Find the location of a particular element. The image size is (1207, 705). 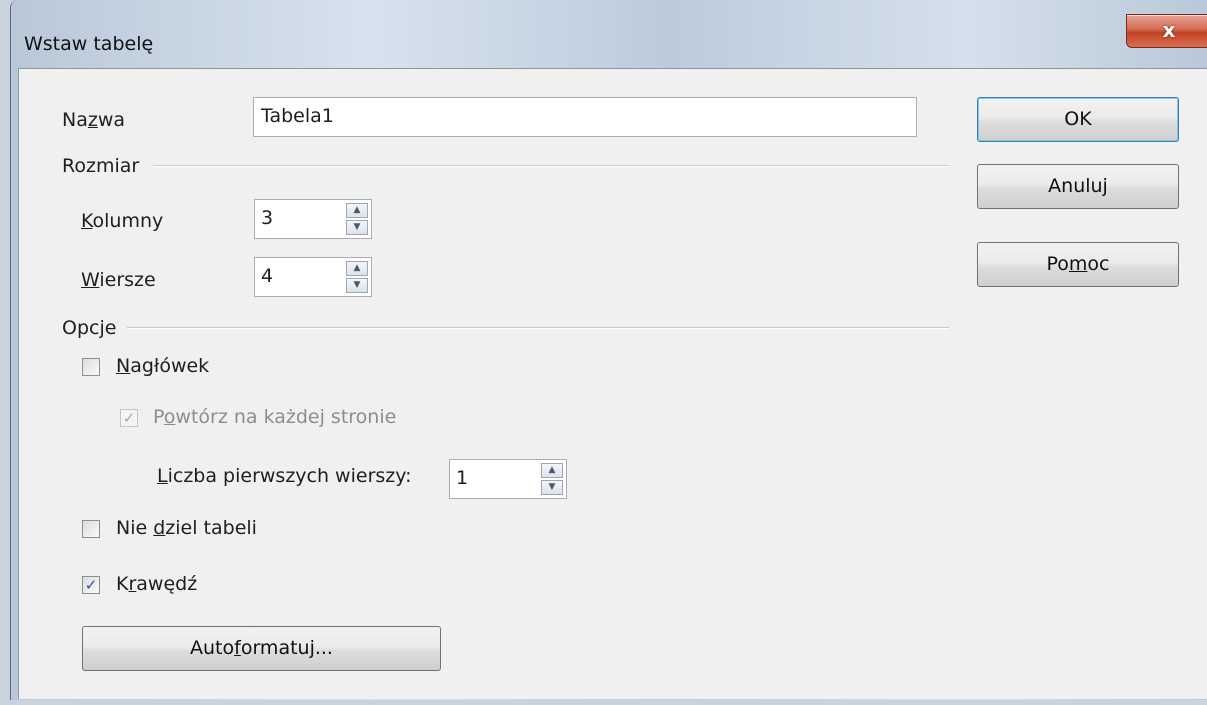

help-button: Pomoc is located at coordinates (1078, 264).